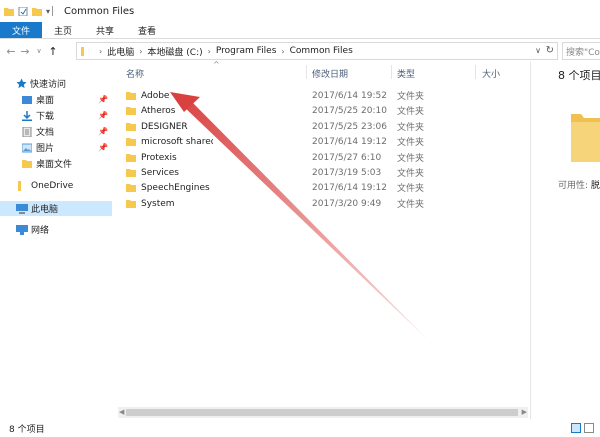  Describe the element at coordinates (300, 30) in the screenshot. I see `ribbon-tabs: 文件 主页 共享 查看` at that location.